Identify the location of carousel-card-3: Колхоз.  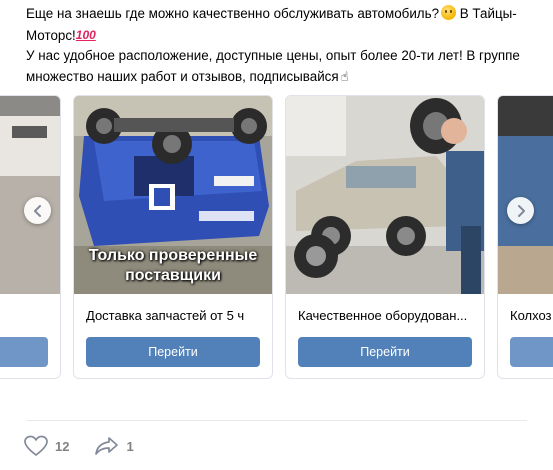
(525, 237).